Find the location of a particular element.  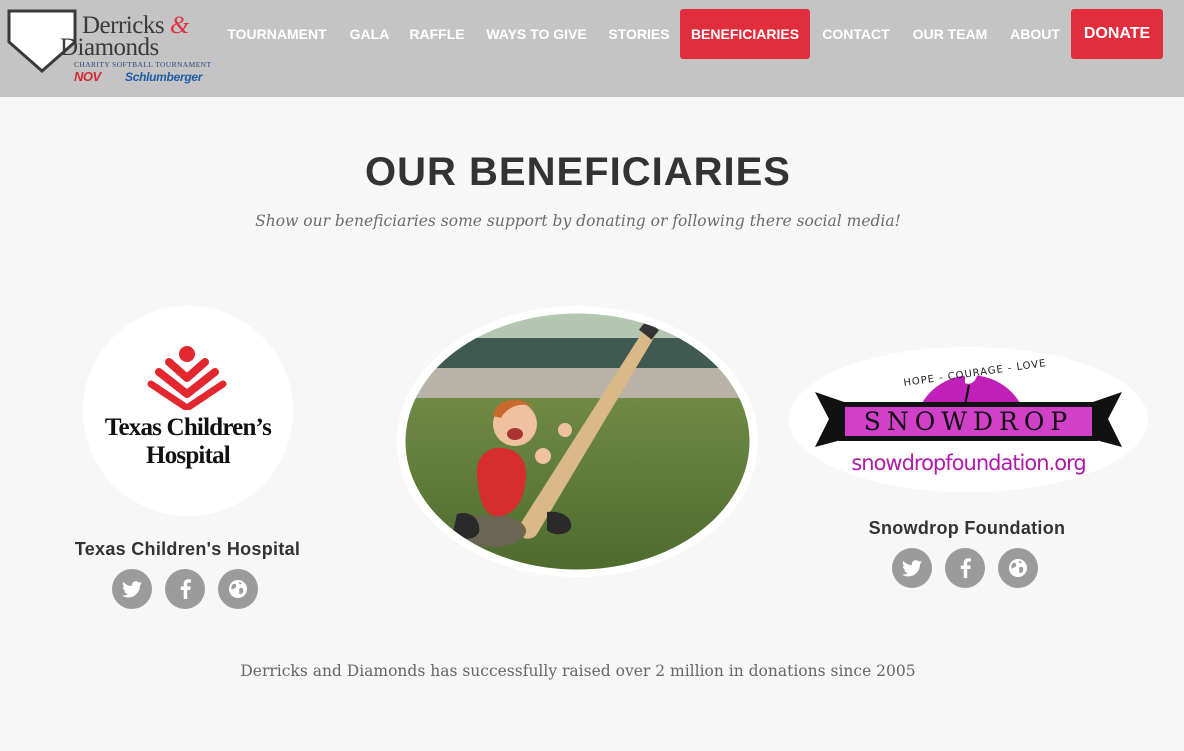

snowdrop-twitter-link is located at coordinates (912, 568).